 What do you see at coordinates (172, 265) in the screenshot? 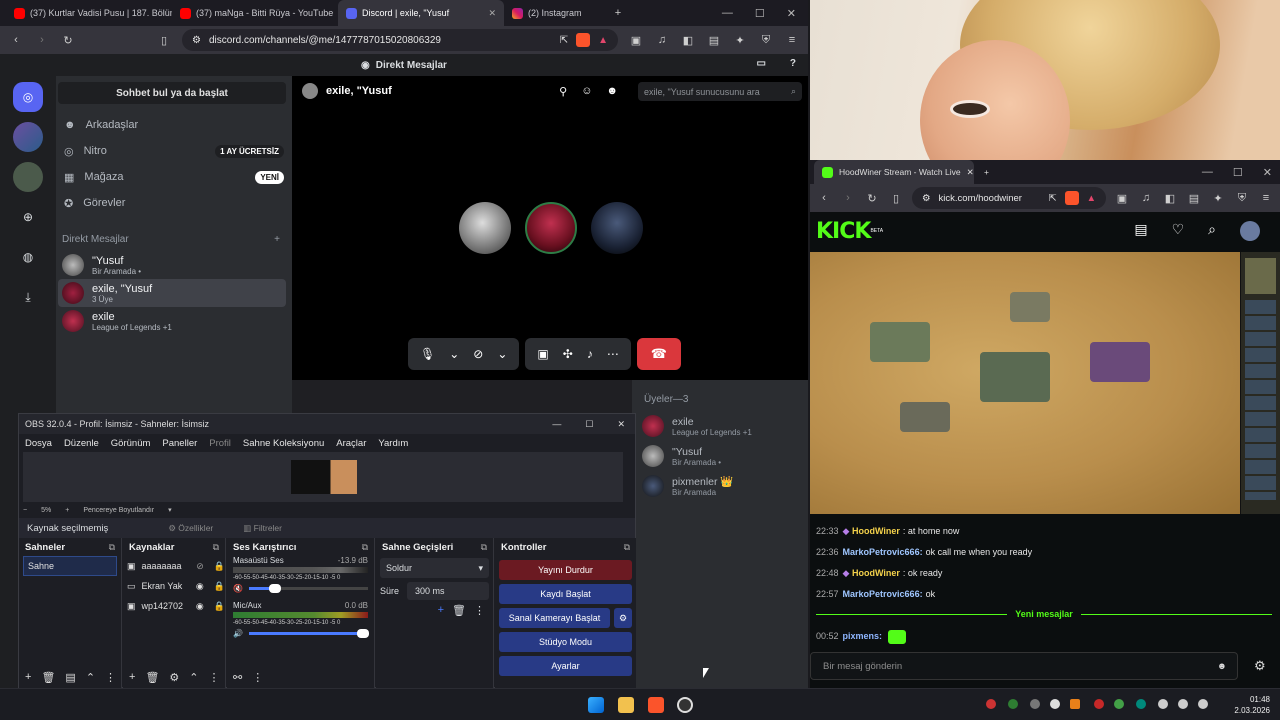
I see `dm-item: "Yusuf Bir Aramada •` at bounding box center [172, 265].